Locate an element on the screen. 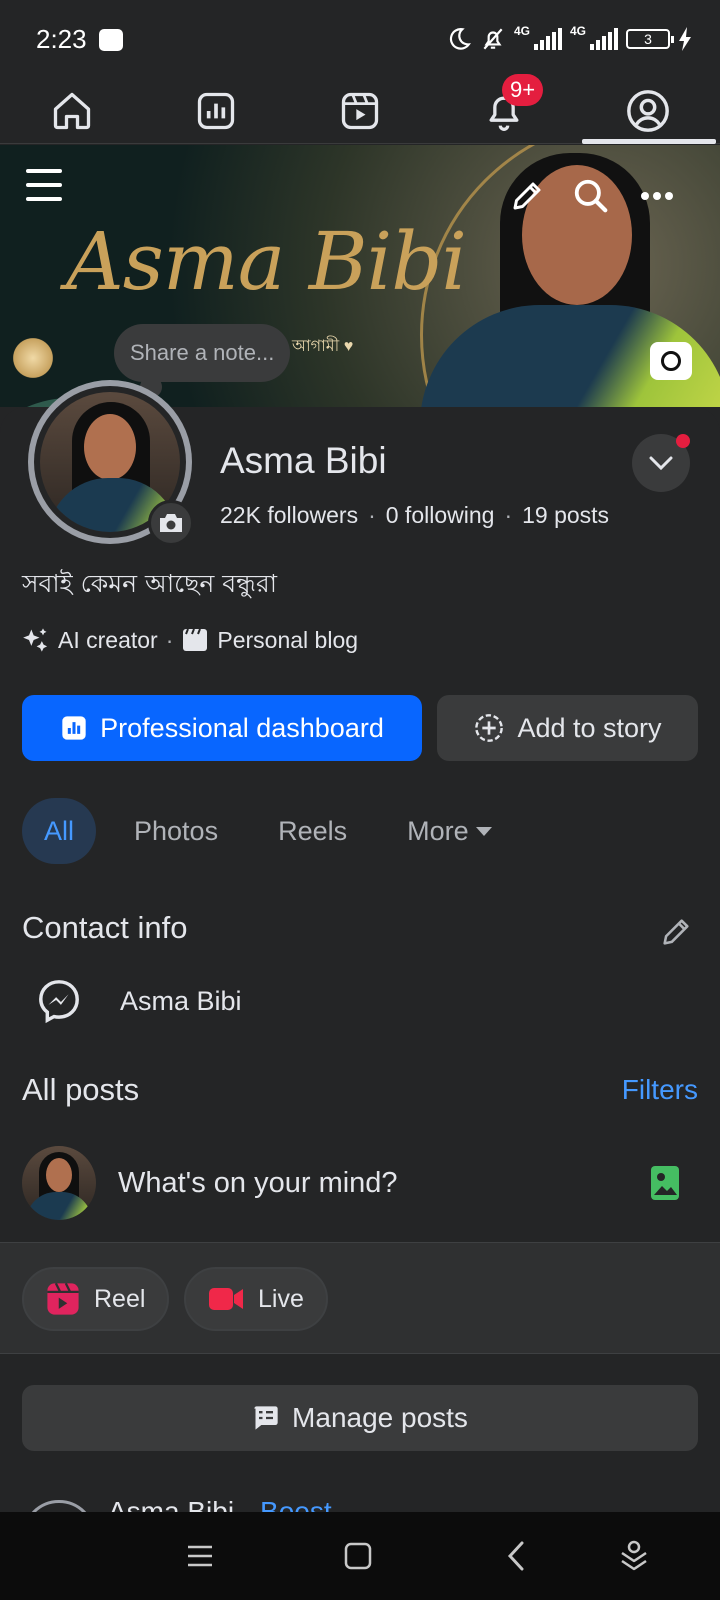 Image resolution: width=720 pixels, height=1600 pixels. square-icon is located at coordinates (358, 1556).